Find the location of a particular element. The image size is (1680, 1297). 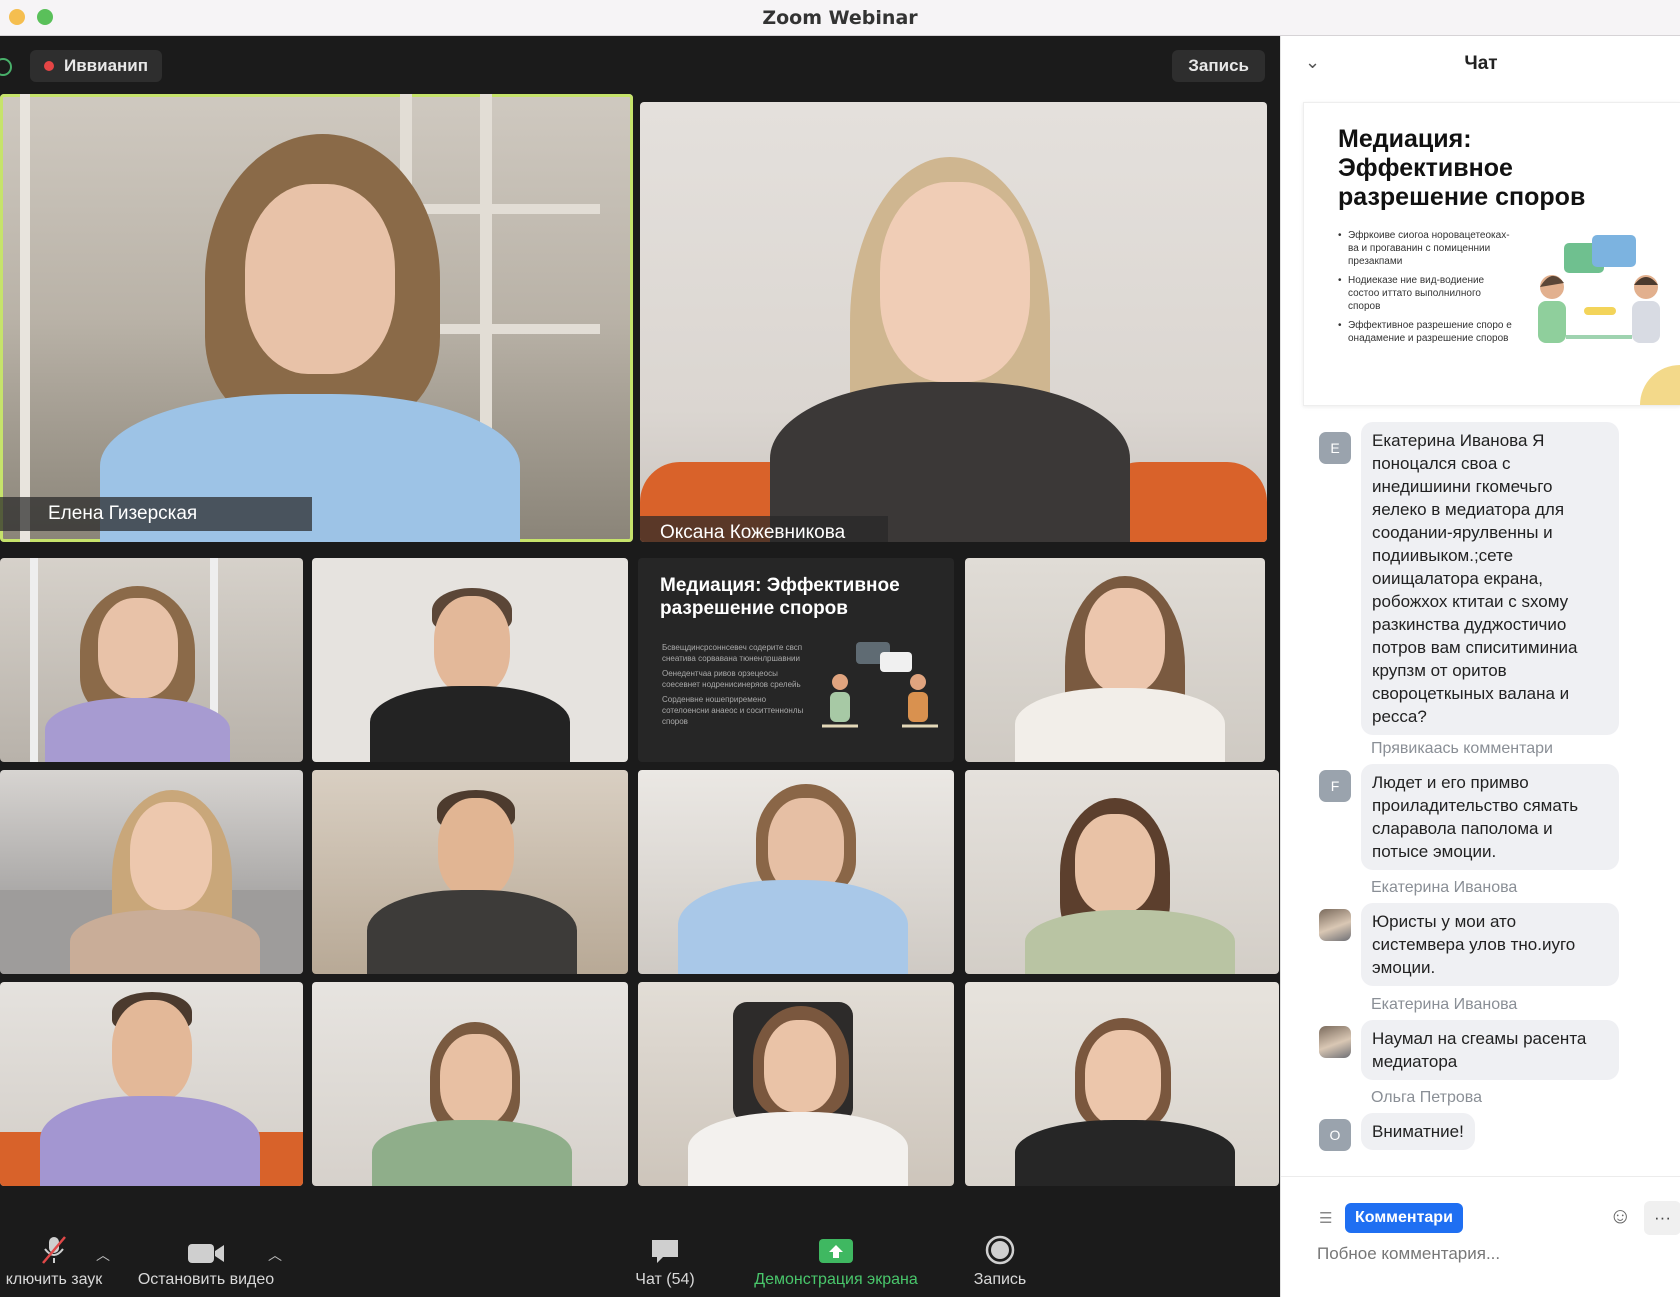

participant-name-tag: Оксана Кожевникова is located at coordinates (764, 529).